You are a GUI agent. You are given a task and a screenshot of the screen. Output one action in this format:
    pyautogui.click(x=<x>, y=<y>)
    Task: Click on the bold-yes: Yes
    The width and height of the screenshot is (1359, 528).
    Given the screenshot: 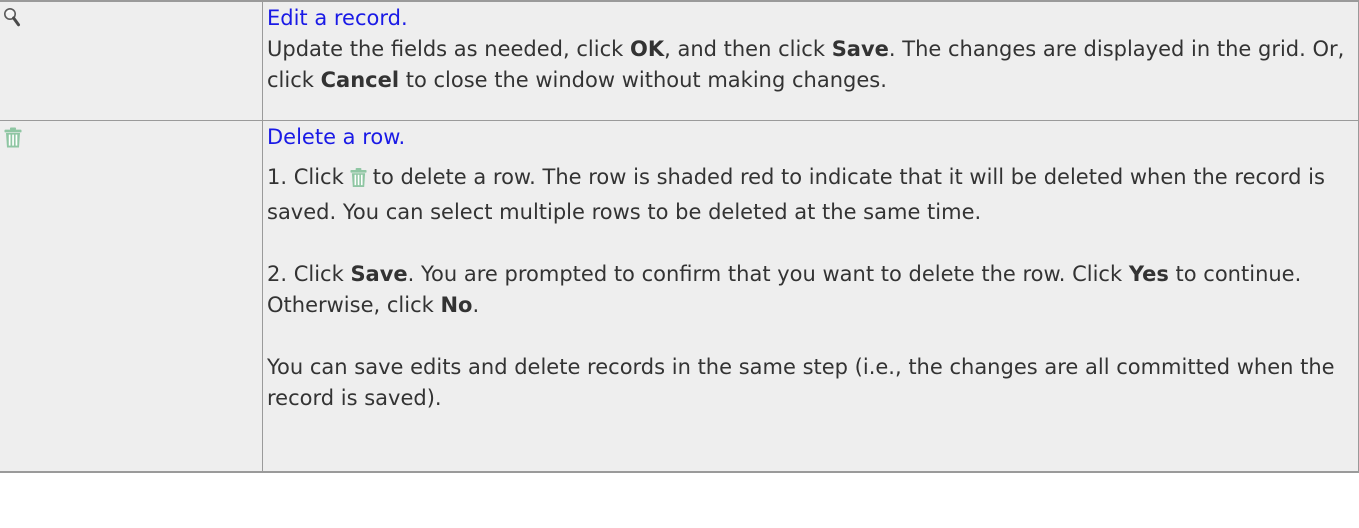 What is the action you would take?
    pyautogui.click(x=1148, y=274)
    